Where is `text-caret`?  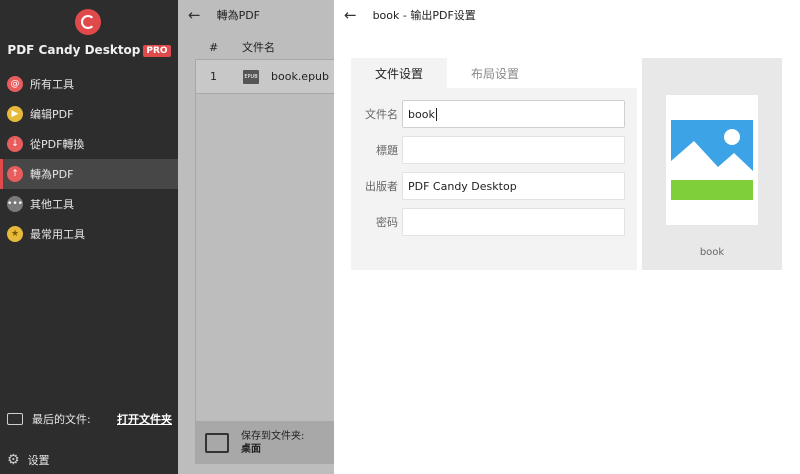
text-caret is located at coordinates (436, 114).